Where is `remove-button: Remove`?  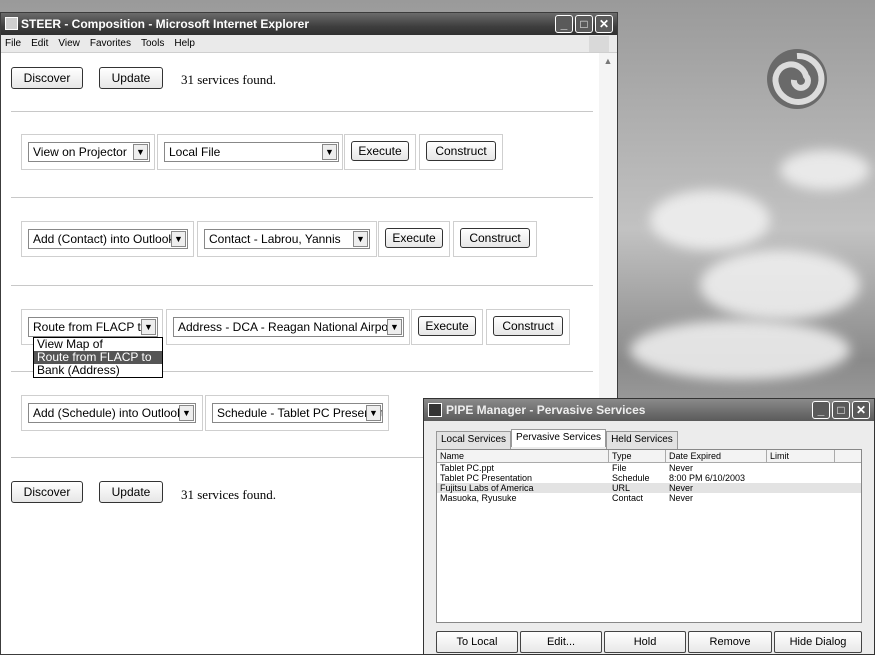 remove-button: Remove is located at coordinates (730, 642).